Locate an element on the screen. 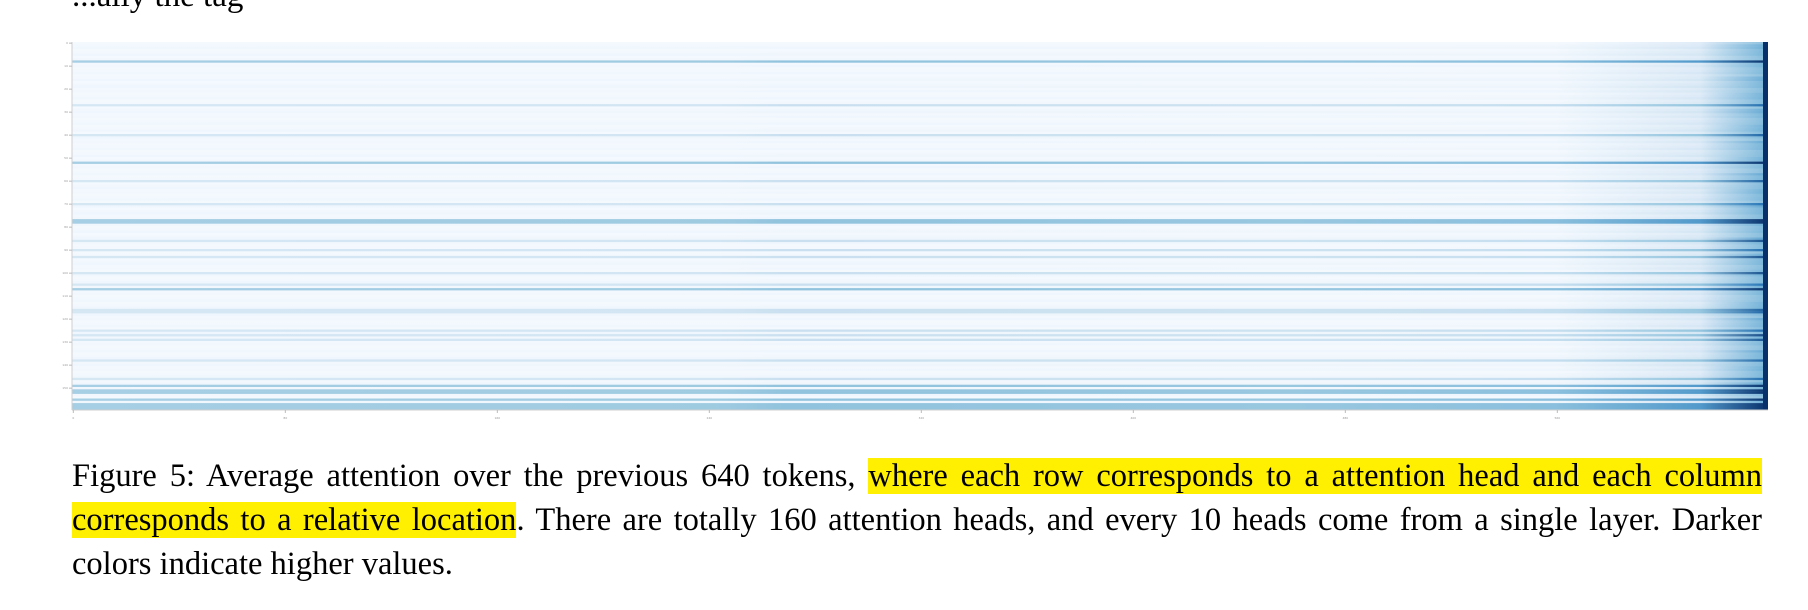 Image resolution: width=1808 pixels, height=610 pixels. y-tick-label: 80 is located at coordinates (66, 227).